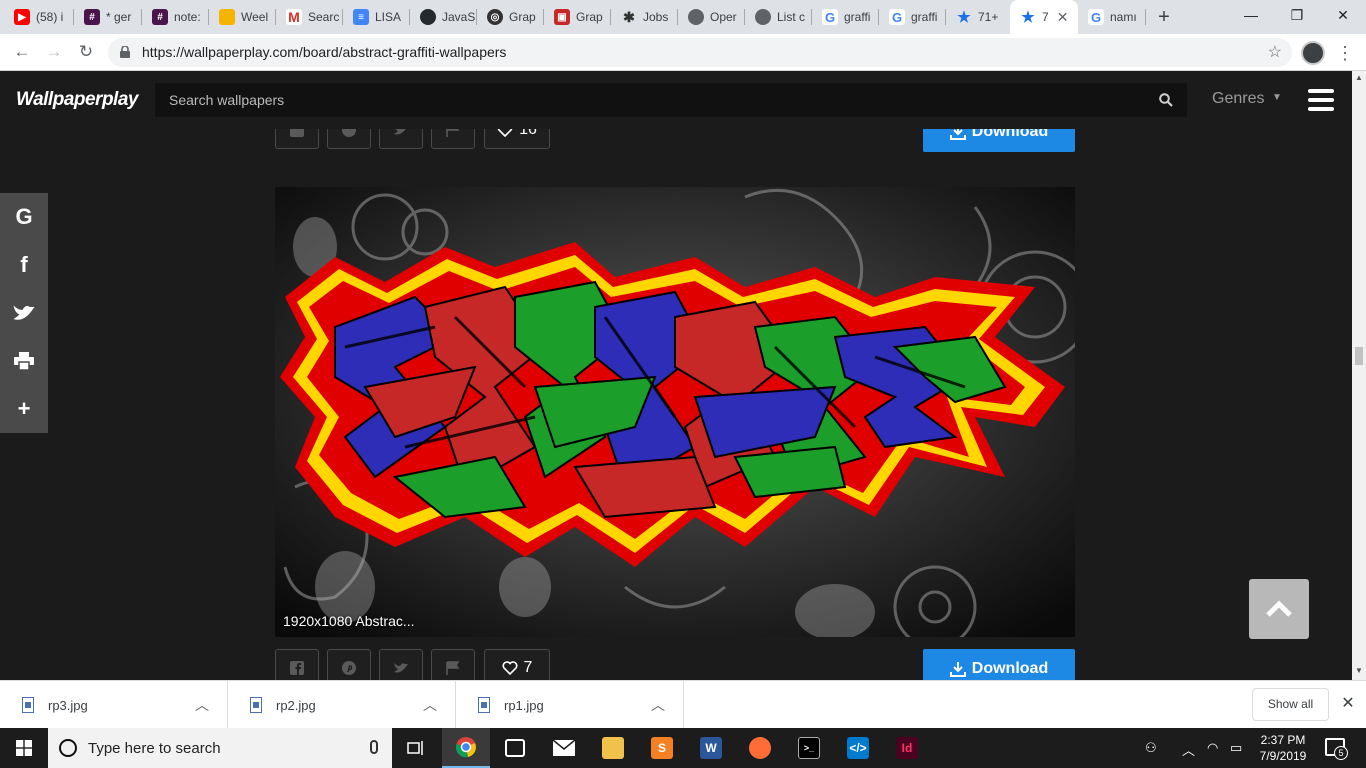 The width and height of the screenshot is (1366, 768). Describe the element at coordinates (515, 748) in the screenshot. I see `store-icon` at that location.